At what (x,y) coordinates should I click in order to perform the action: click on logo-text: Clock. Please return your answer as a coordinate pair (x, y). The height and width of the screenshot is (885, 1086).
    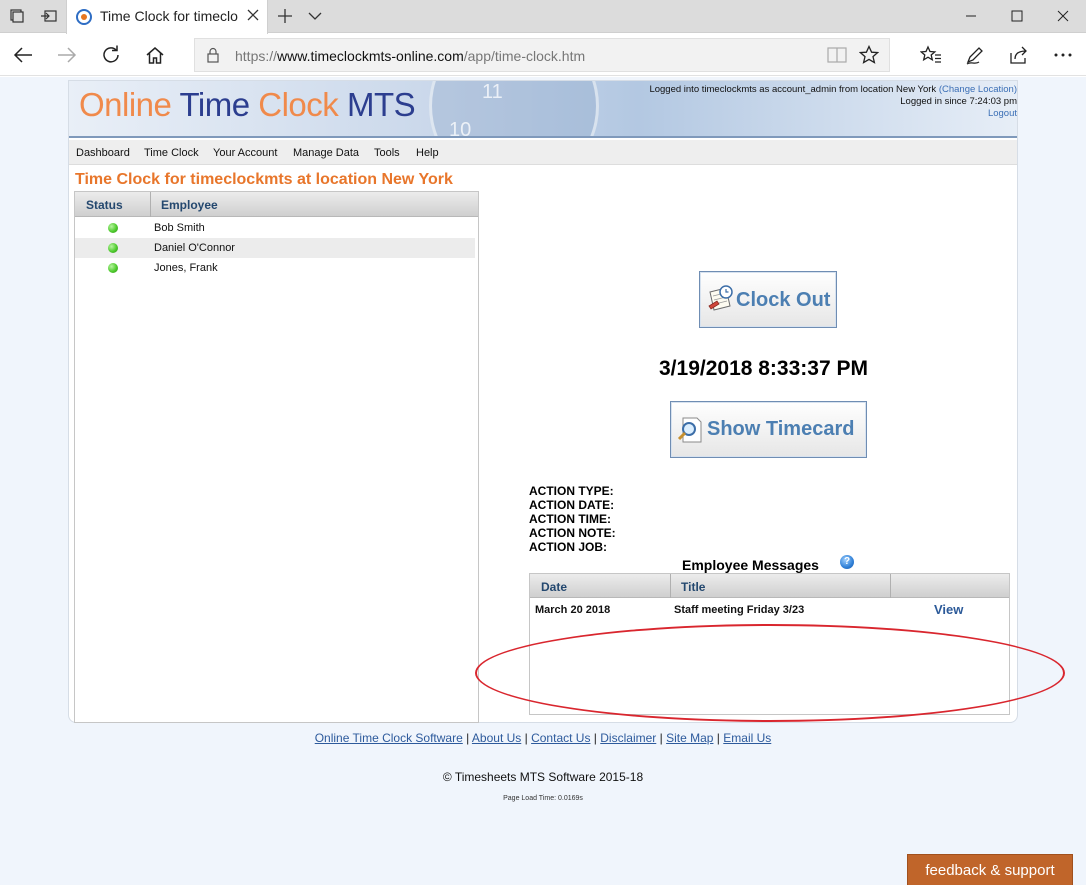
    Looking at the image, I should click on (298, 104).